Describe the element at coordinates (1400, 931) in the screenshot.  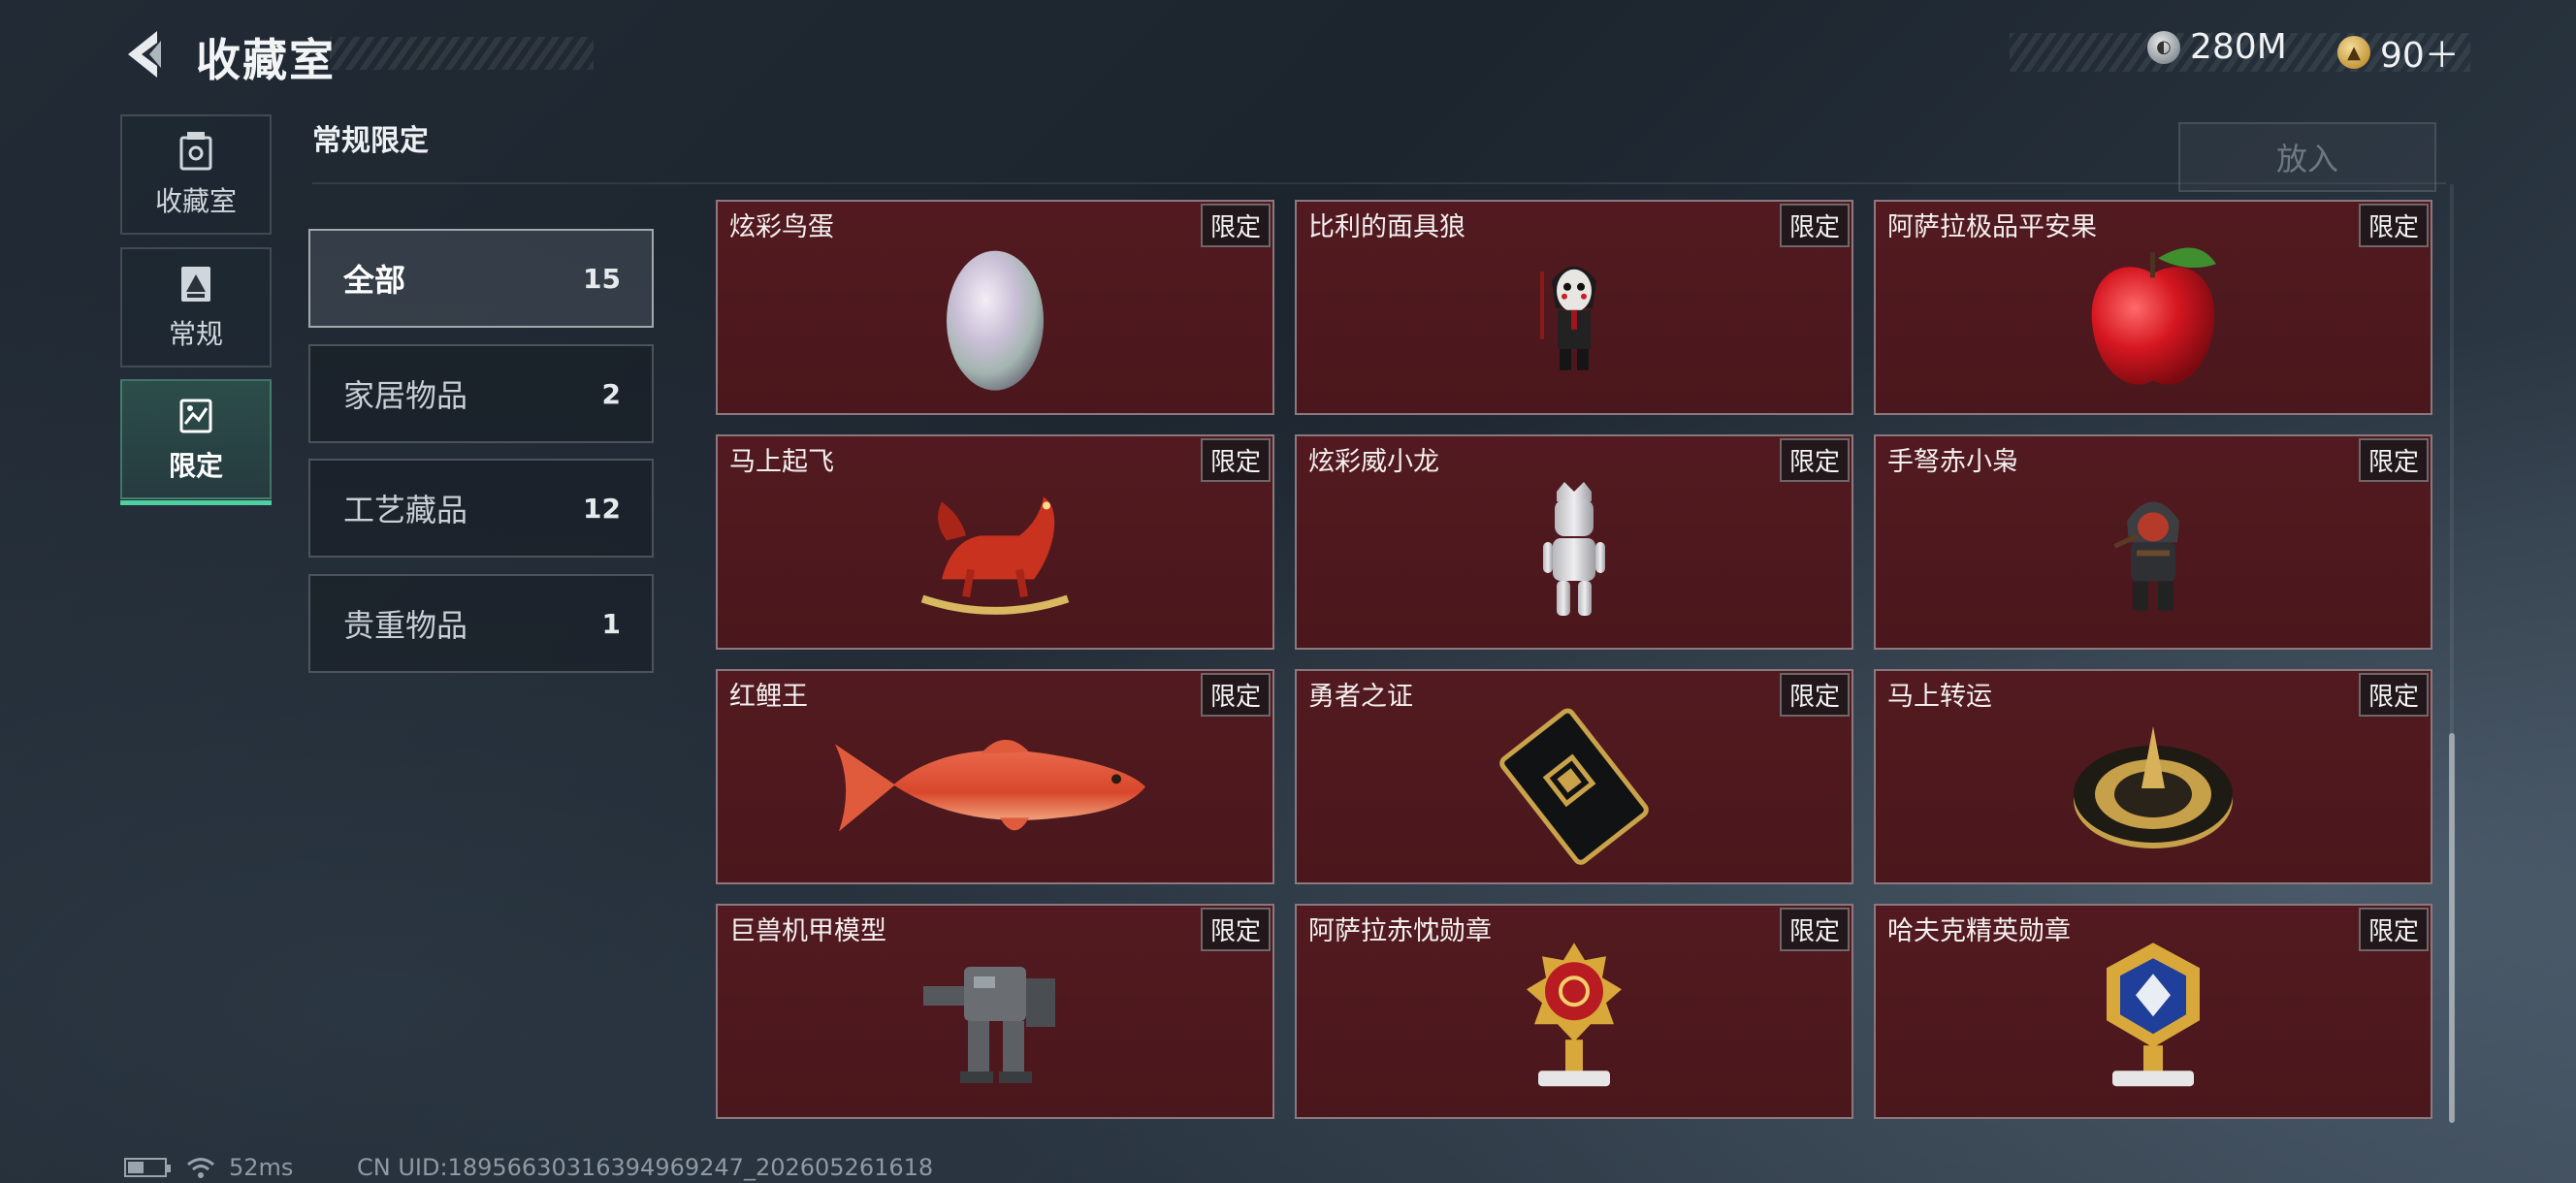
I see `item-name: 阿萨拉赤忱勋章` at that location.